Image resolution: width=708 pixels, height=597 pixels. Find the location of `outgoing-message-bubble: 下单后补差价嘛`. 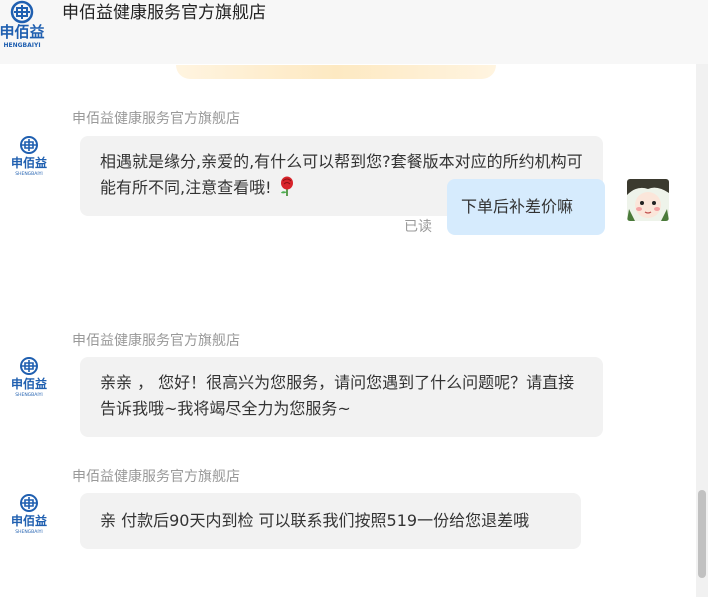

outgoing-message-bubble: 下单后补差价嘛 is located at coordinates (526, 207).